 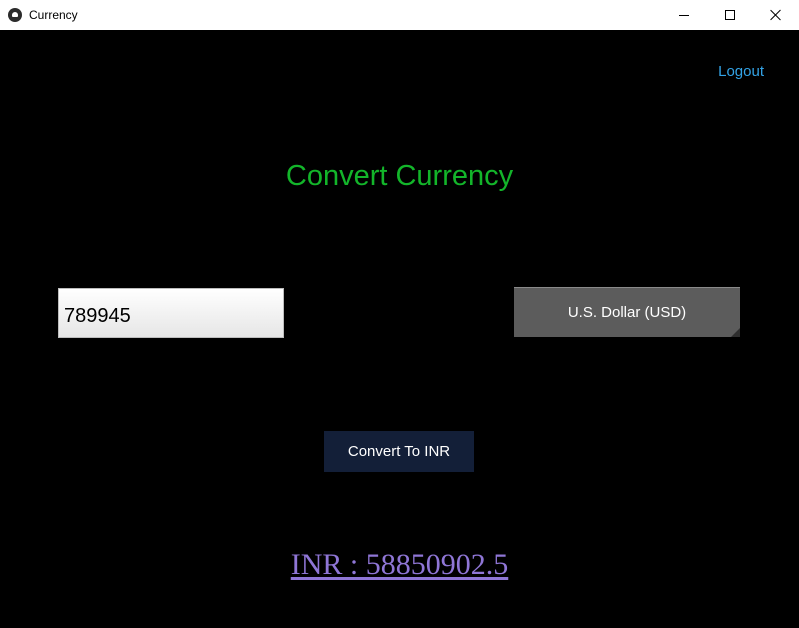 I want to click on currency-dropdown-label: U.S. Dollar (USD), so click(x=627, y=312).